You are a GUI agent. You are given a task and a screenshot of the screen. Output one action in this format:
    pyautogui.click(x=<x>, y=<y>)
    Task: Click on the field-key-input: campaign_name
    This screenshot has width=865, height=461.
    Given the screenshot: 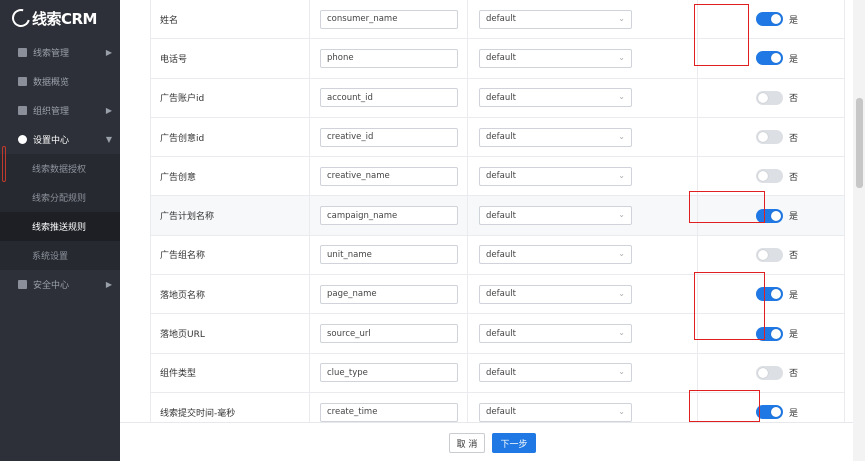 What is the action you would take?
    pyautogui.click(x=389, y=216)
    